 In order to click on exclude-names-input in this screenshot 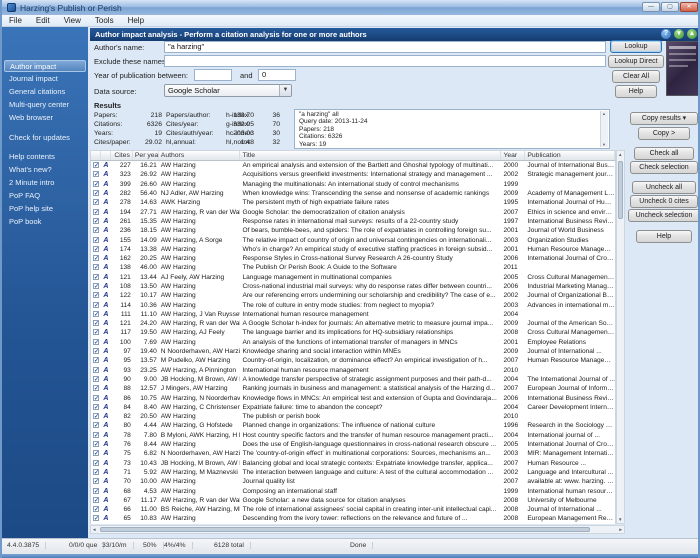, I will do `click(385, 61)`.